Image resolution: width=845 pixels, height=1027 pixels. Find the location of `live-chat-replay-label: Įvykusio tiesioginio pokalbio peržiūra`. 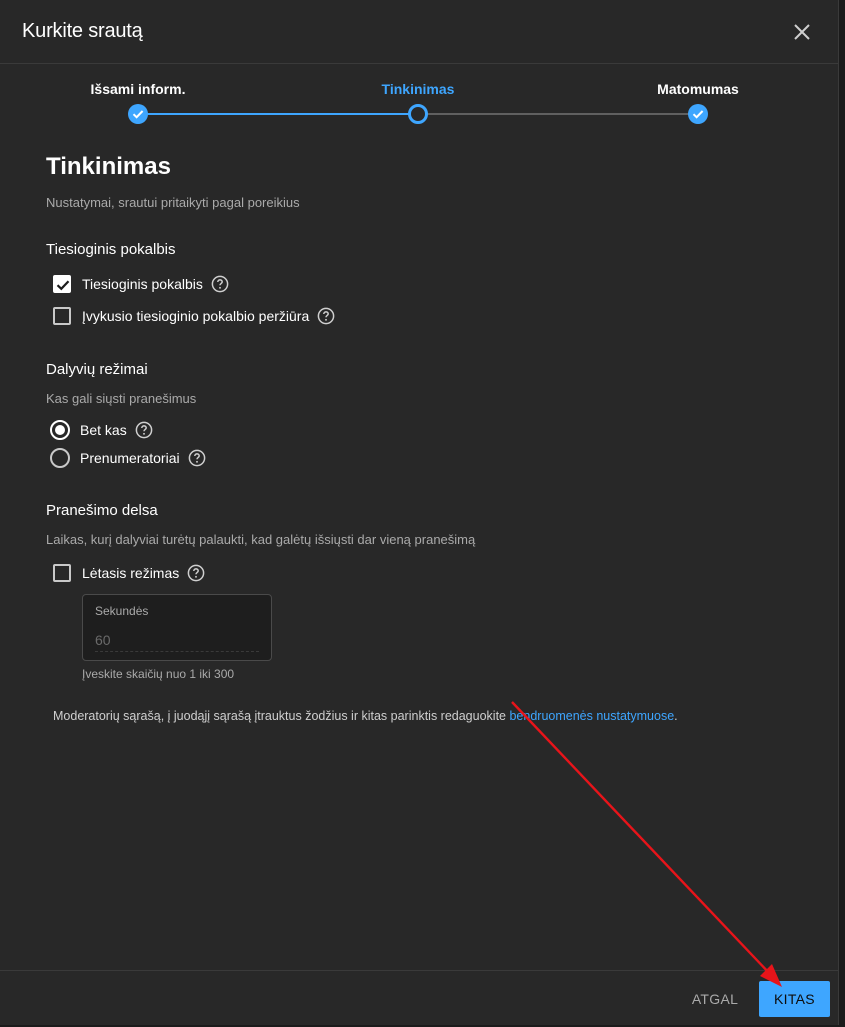

live-chat-replay-label: Įvykusio tiesioginio pokalbio peržiūra is located at coordinates (196, 316).